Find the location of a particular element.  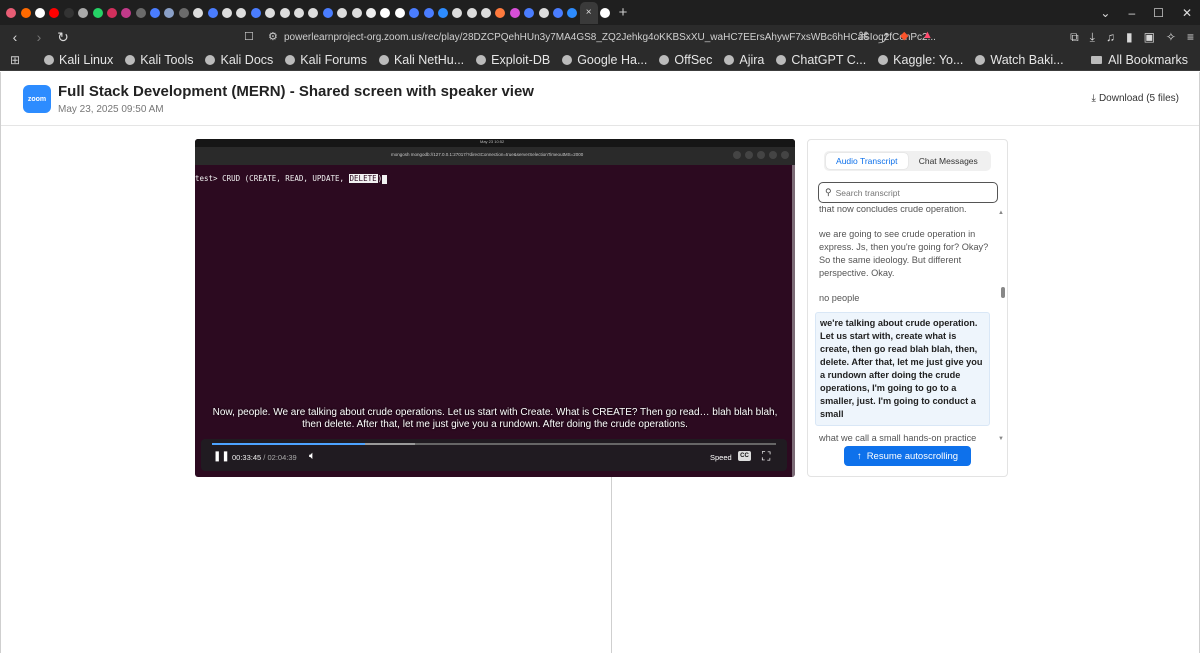

extensions-icon: ⧉ is located at coordinates (1074, 37).